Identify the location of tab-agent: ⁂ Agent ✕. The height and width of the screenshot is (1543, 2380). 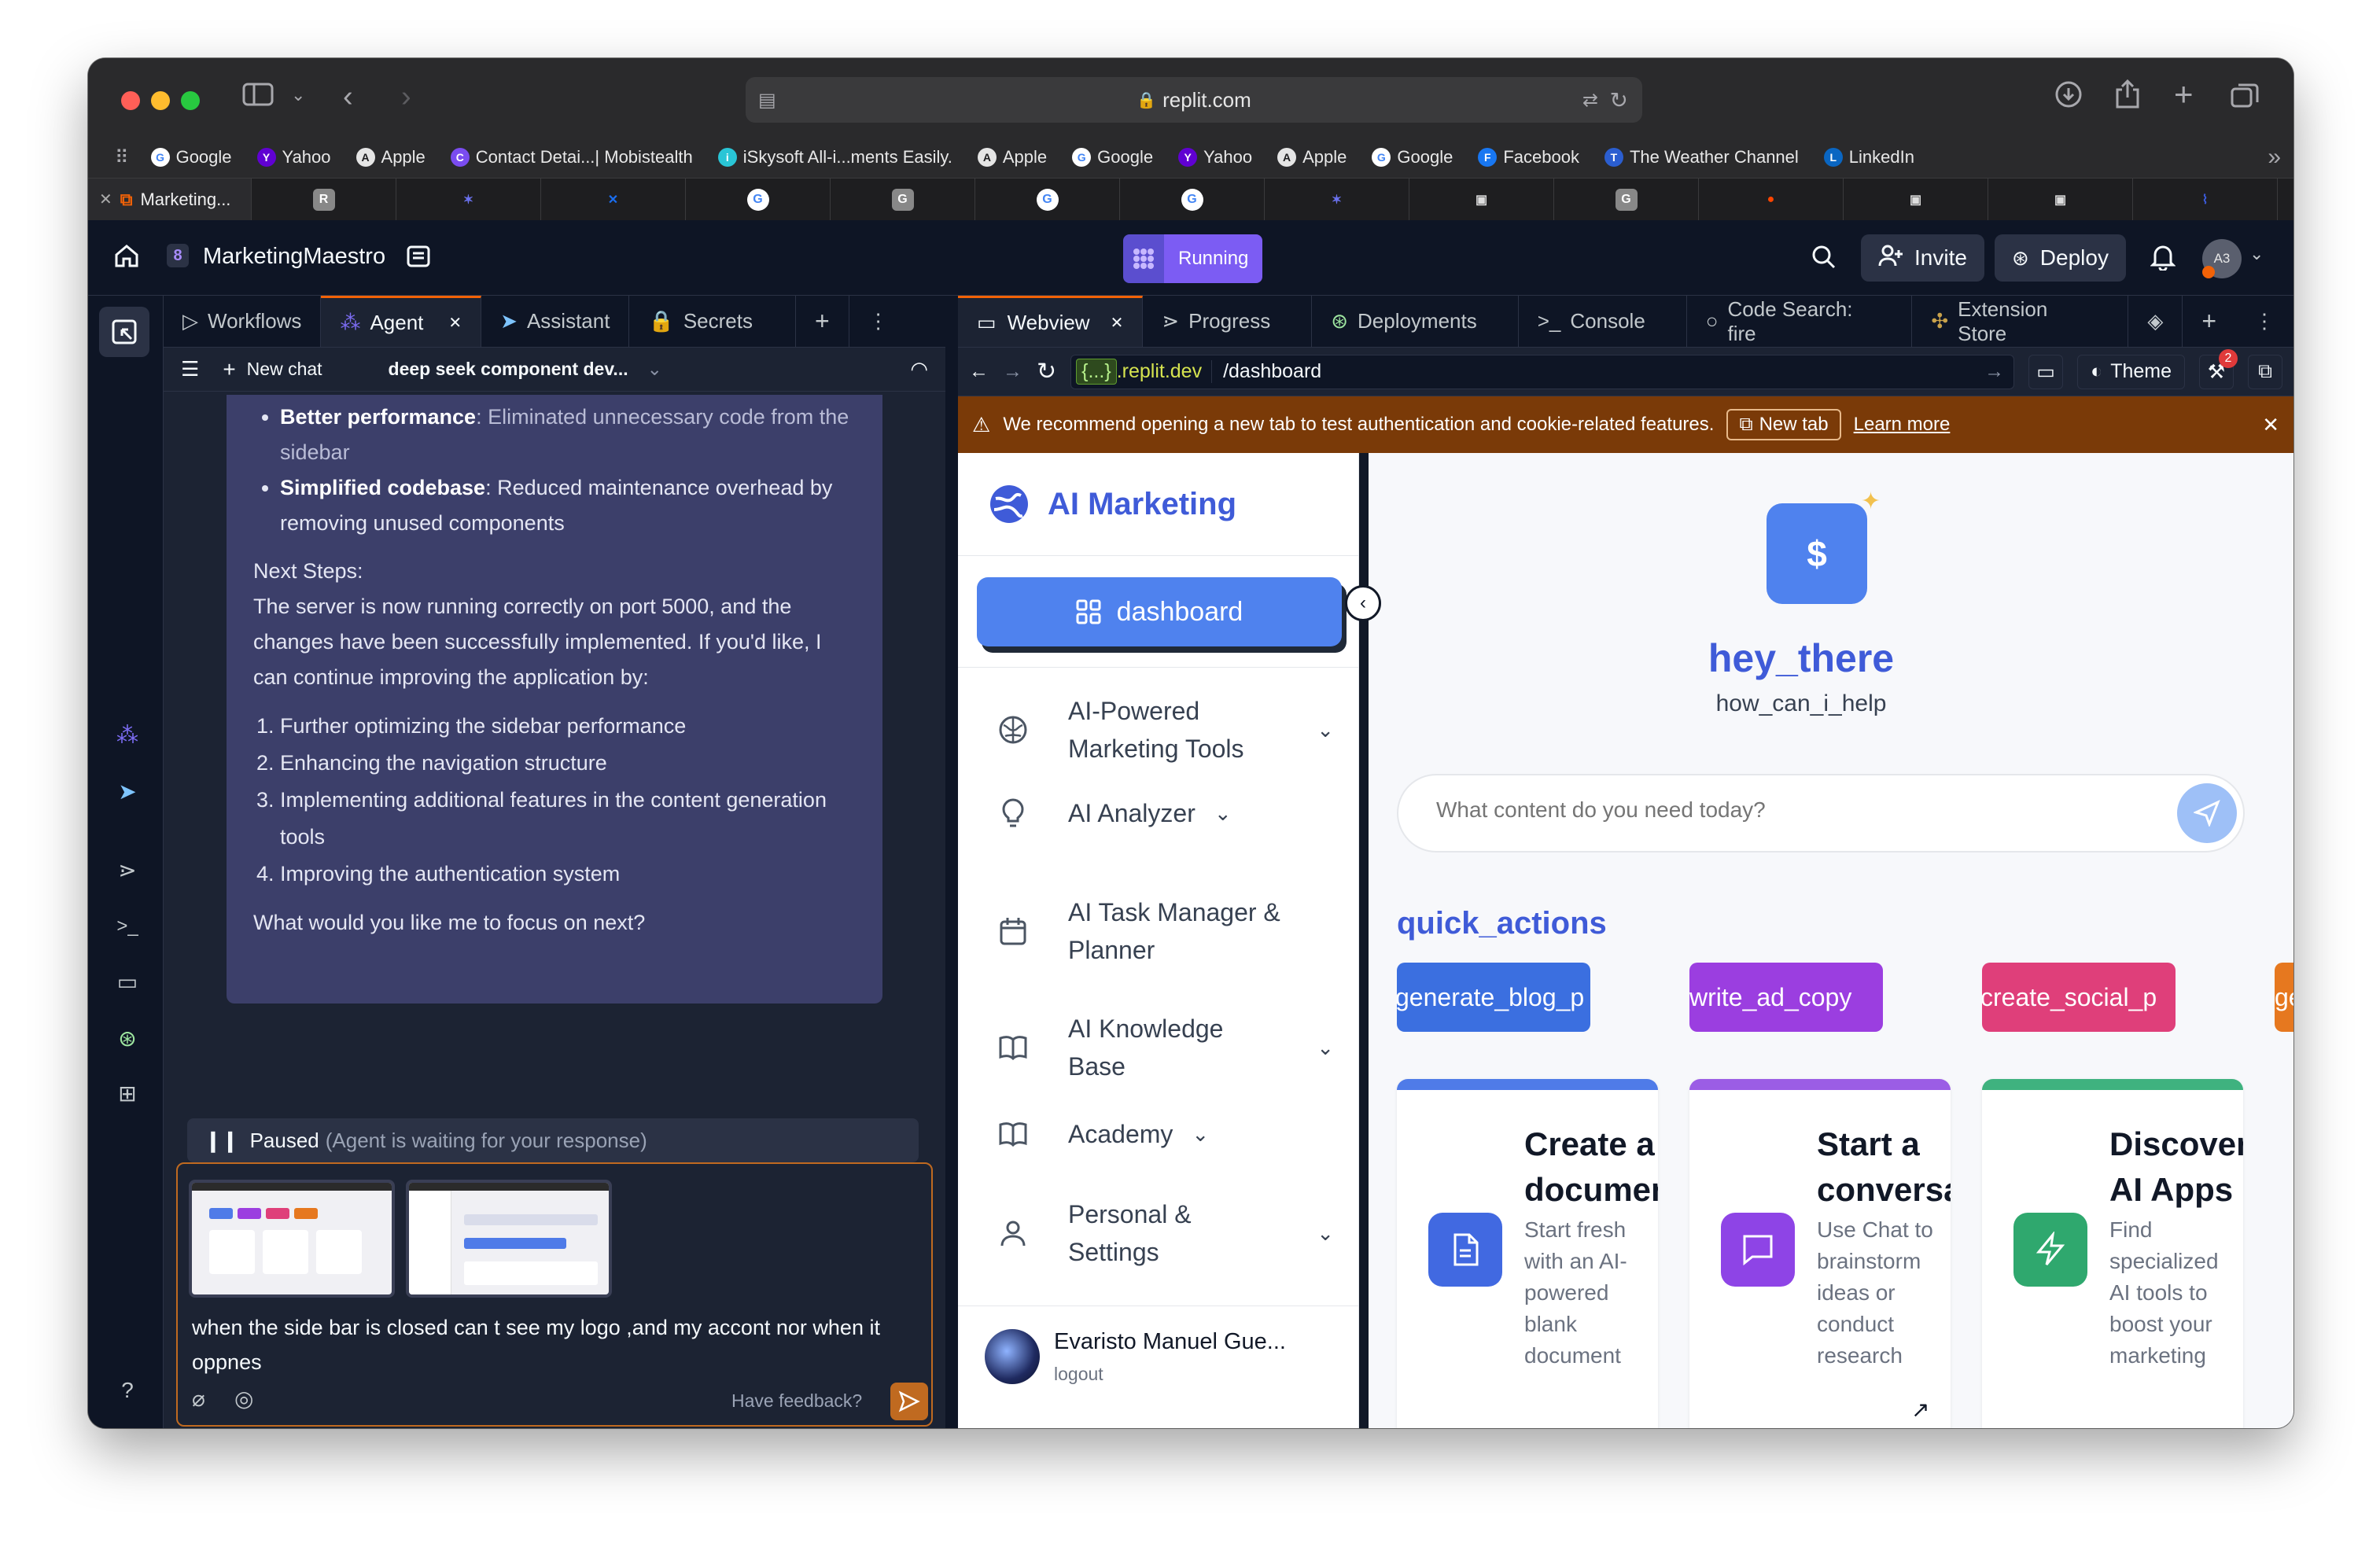
(401, 322).